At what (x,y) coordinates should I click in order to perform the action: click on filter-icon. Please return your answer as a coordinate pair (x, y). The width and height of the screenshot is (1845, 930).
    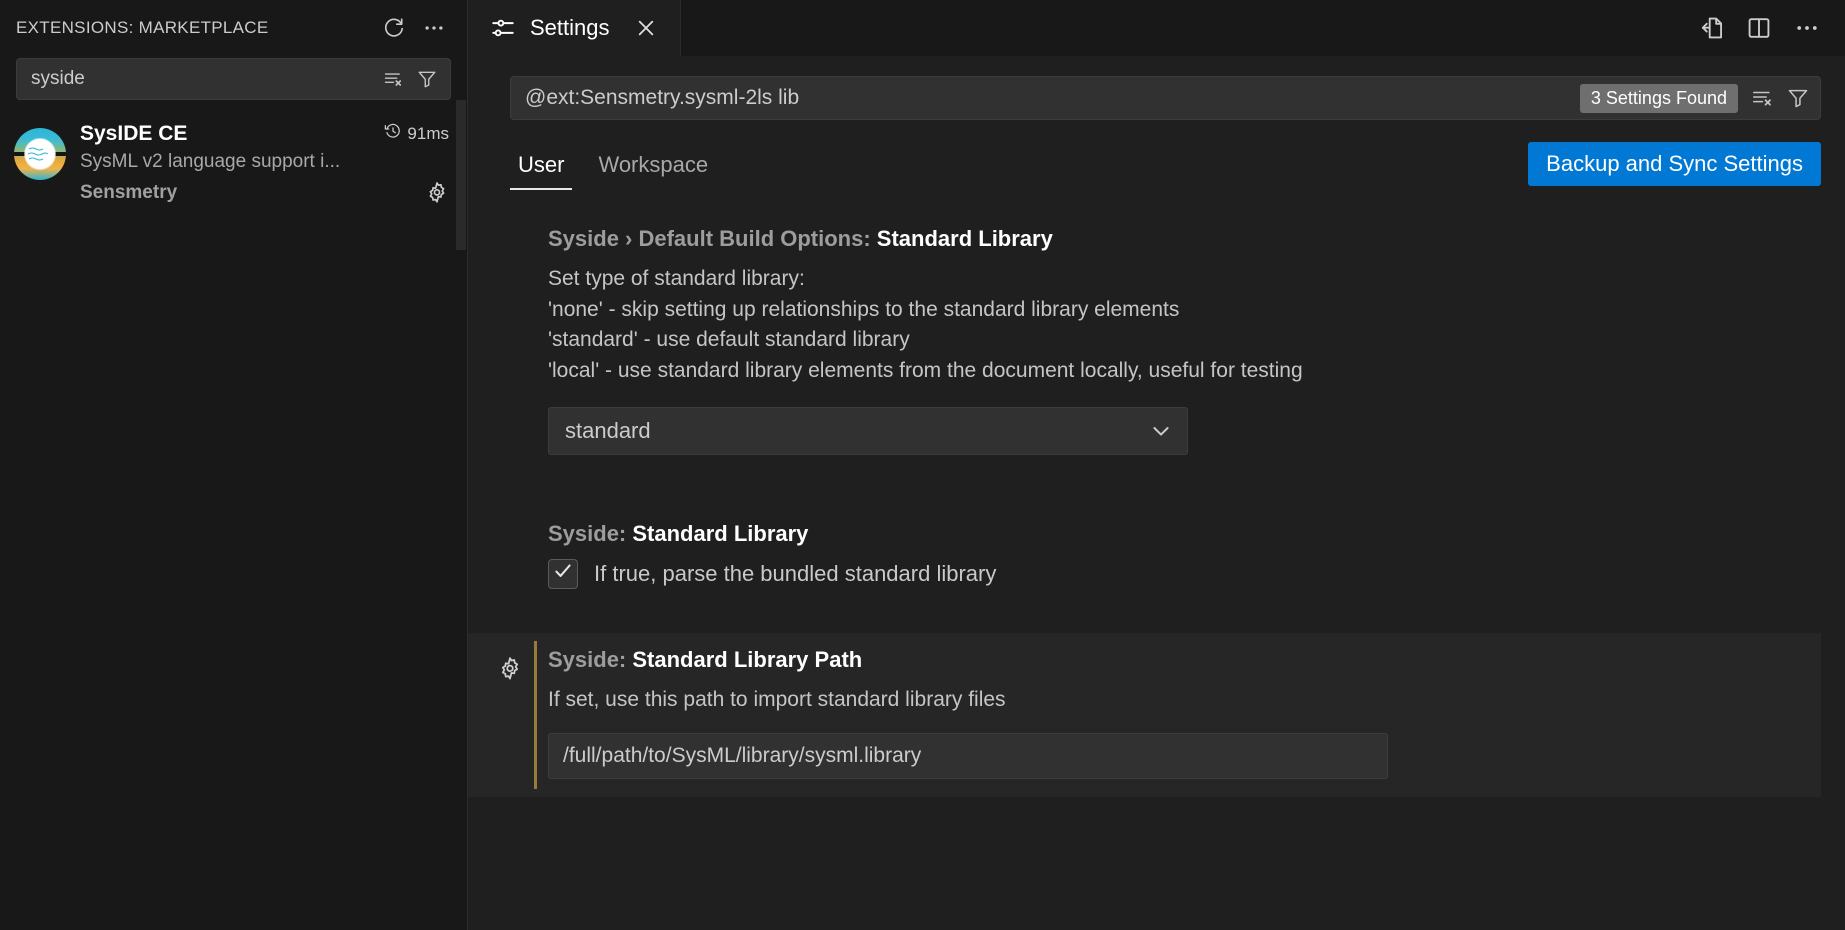
    Looking at the image, I should click on (427, 79).